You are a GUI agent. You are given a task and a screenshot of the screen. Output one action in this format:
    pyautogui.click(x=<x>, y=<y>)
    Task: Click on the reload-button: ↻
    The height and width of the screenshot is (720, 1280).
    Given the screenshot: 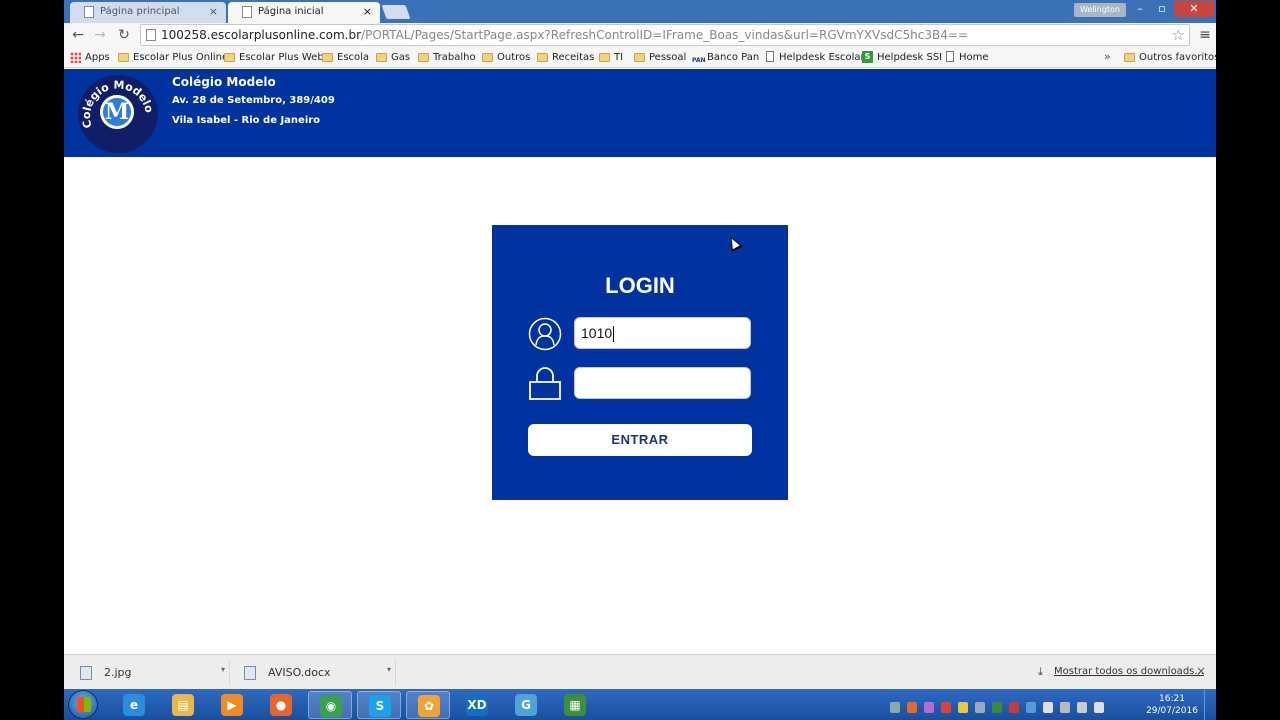 What is the action you would take?
    pyautogui.click(x=124, y=35)
    